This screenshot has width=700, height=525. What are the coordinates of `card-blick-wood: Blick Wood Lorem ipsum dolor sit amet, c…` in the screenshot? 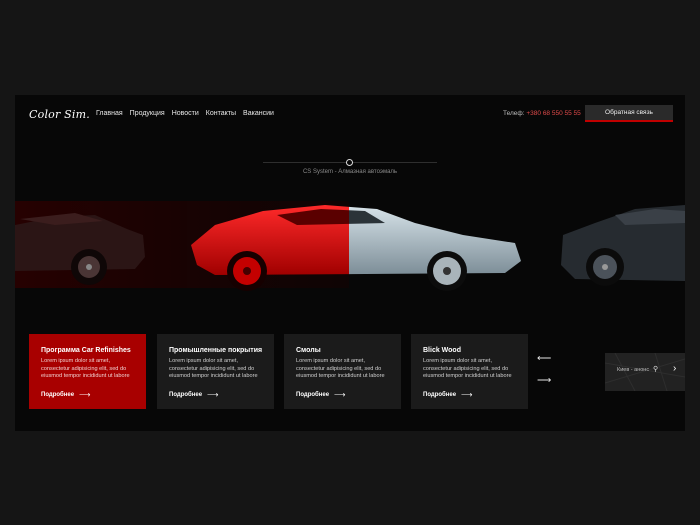 It's located at (469, 371).